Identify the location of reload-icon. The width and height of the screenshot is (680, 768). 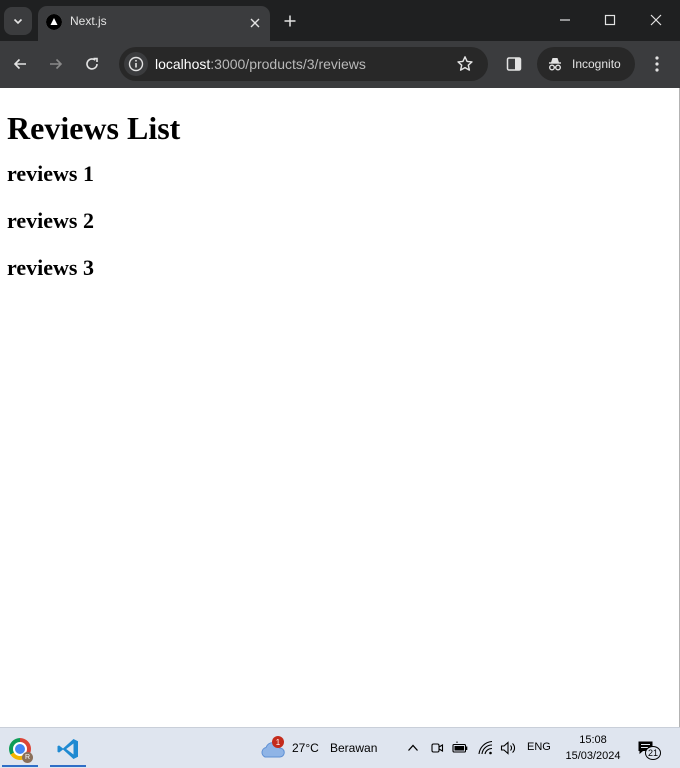
(92, 63).